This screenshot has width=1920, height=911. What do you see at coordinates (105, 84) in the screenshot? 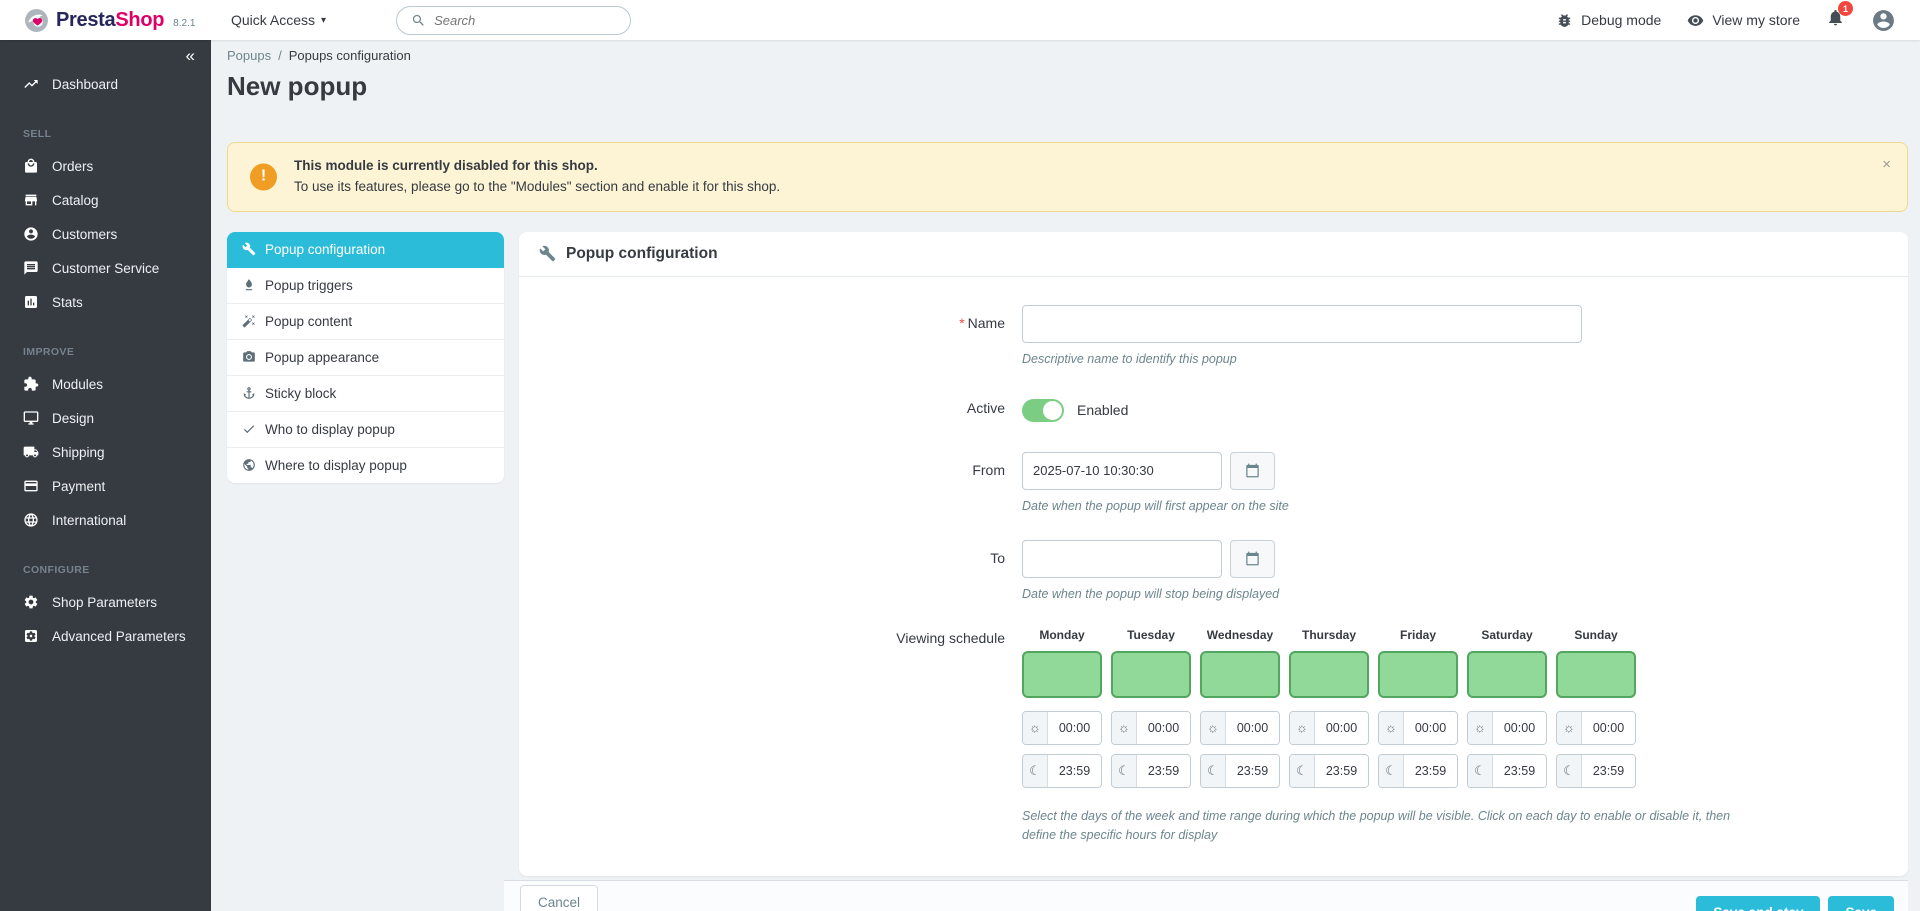
I see `sidebar-item-dashboard: Dashboard` at bounding box center [105, 84].